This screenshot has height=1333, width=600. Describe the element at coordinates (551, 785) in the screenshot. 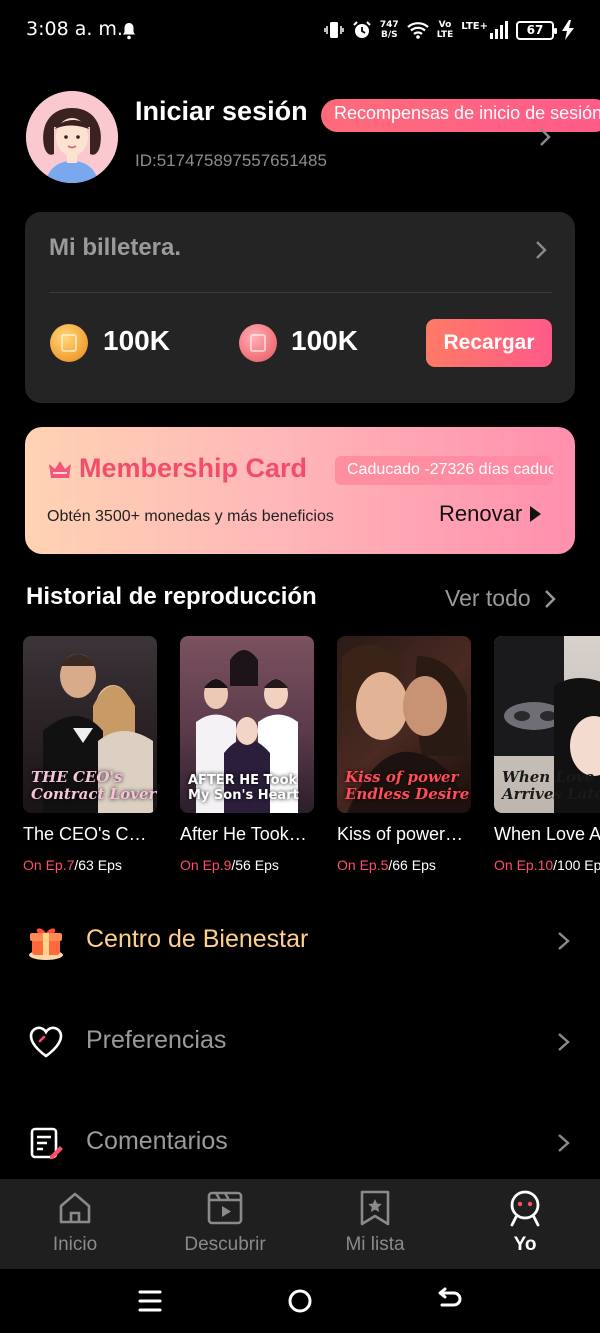

I see `poster-caption: When Love Arrives Late` at that location.